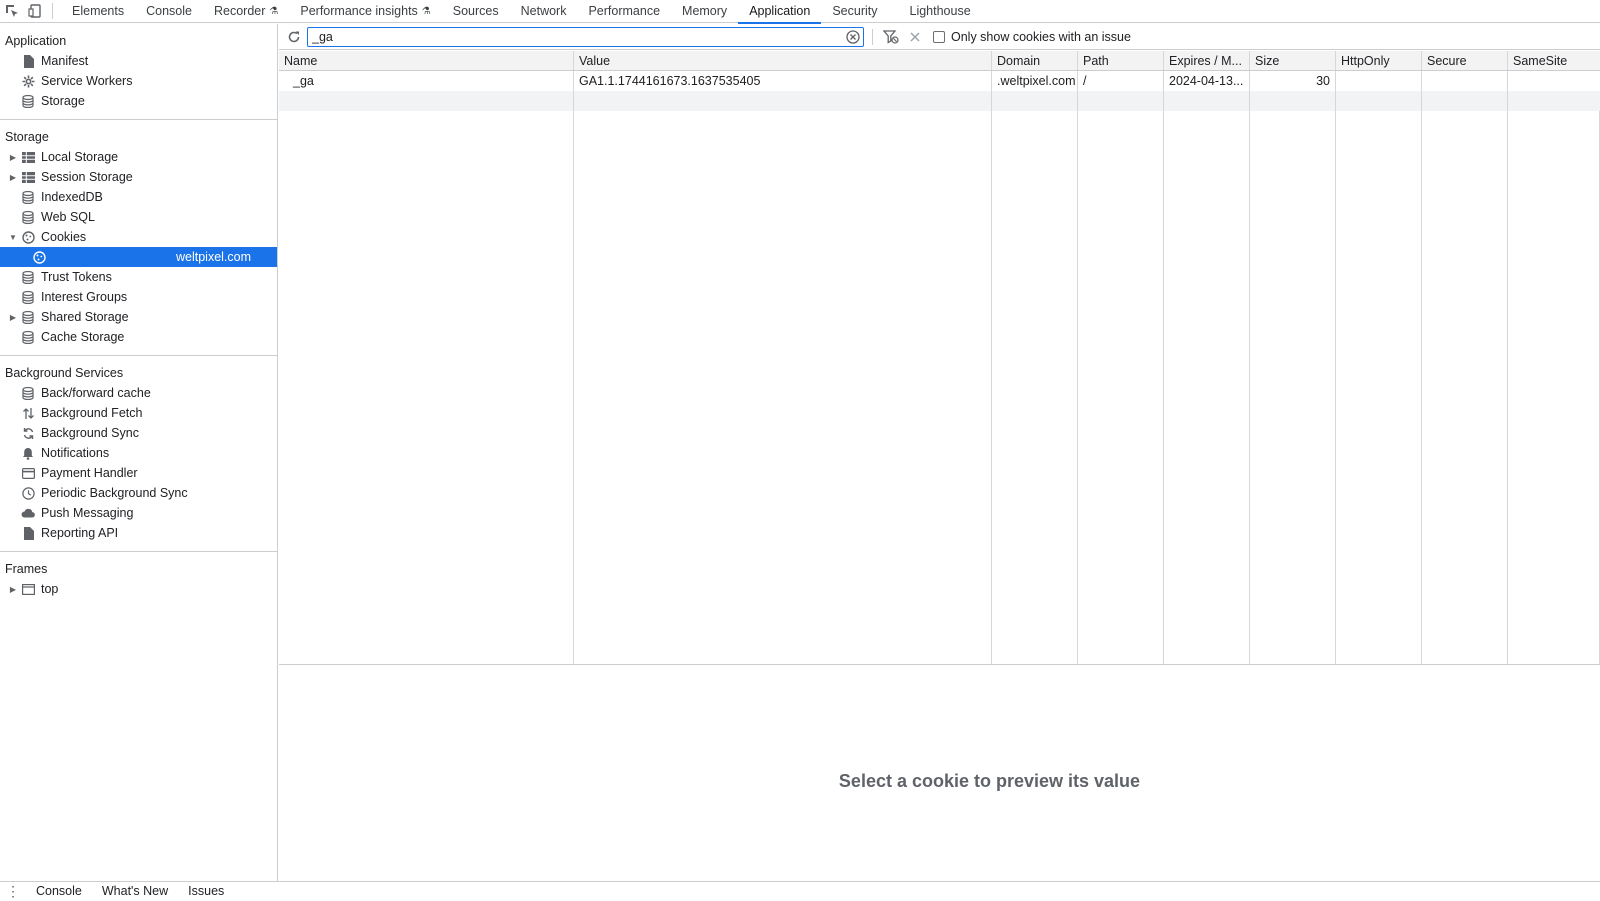  What do you see at coordinates (365, 11) in the screenshot?
I see `tab-performance-insights: Performance insights ⚗` at bounding box center [365, 11].